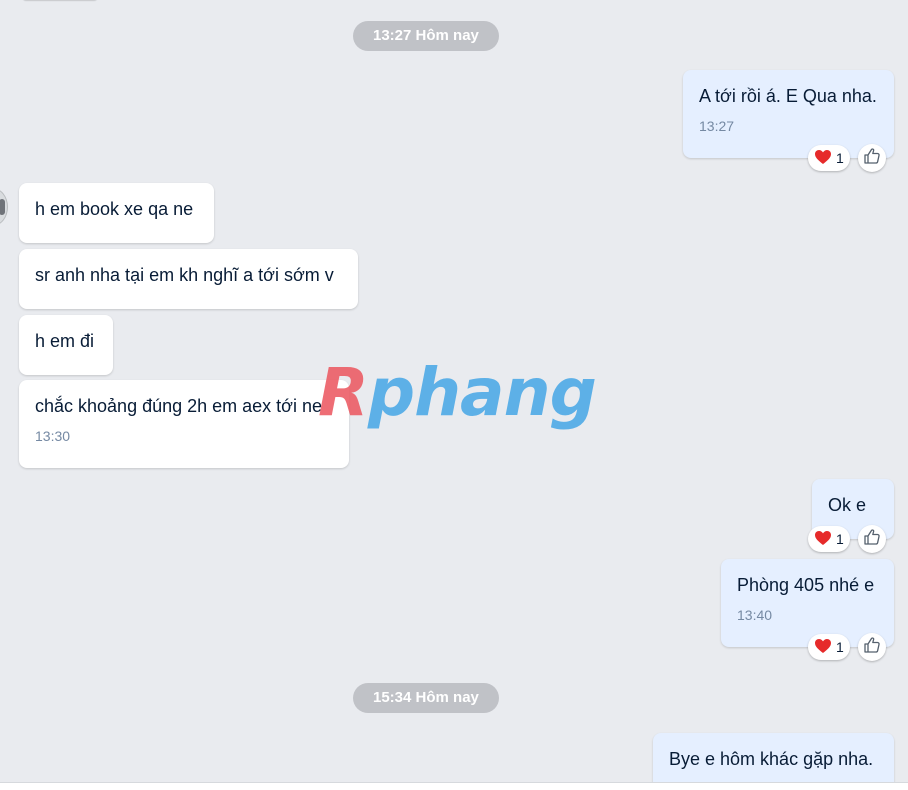 The width and height of the screenshot is (908, 790). I want to click on message-text: Ok e, so click(847, 505).